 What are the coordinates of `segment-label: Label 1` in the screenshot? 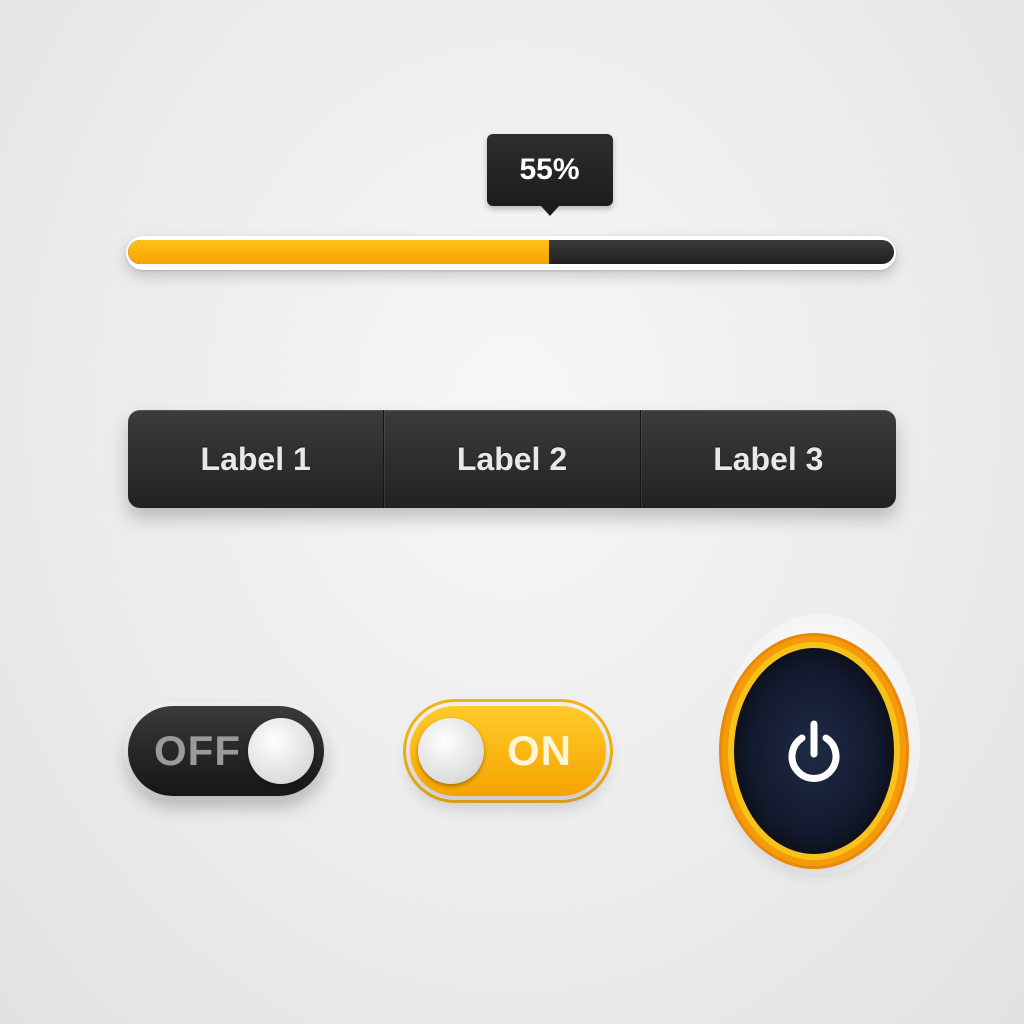 It's located at (255, 458).